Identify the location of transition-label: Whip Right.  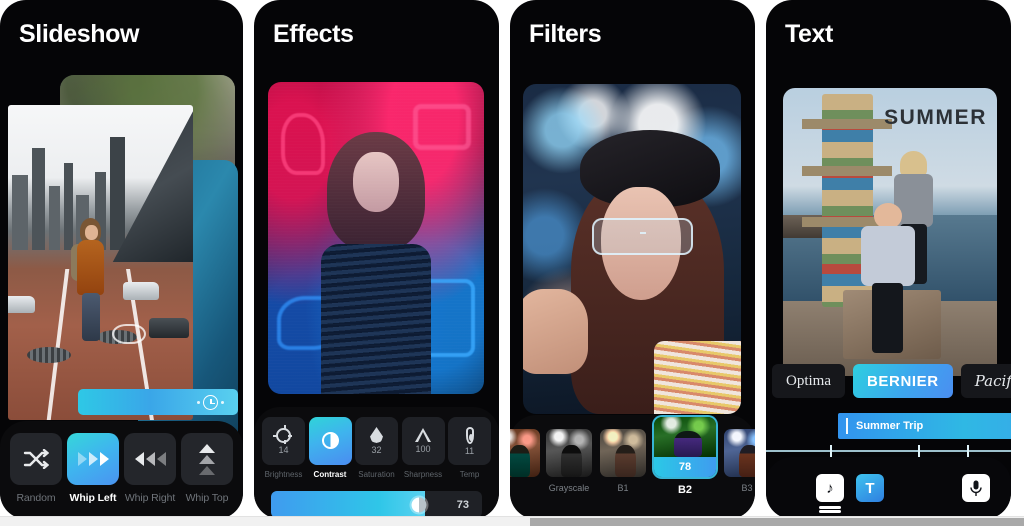
(150, 498).